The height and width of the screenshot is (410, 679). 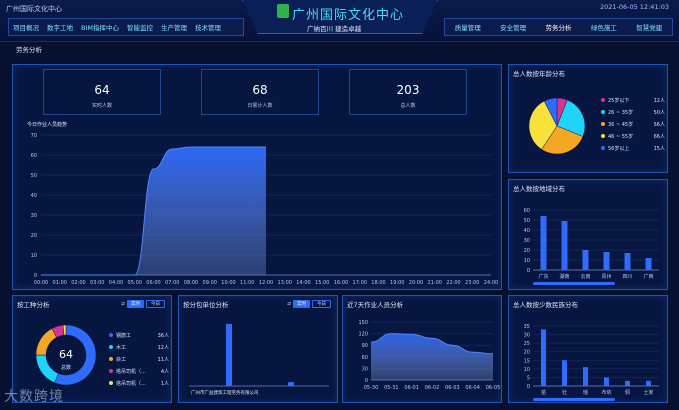 What do you see at coordinates (585, 276) in the screenshot?
I see `x-tick-label: 云南` at bounding box center [585, 276].